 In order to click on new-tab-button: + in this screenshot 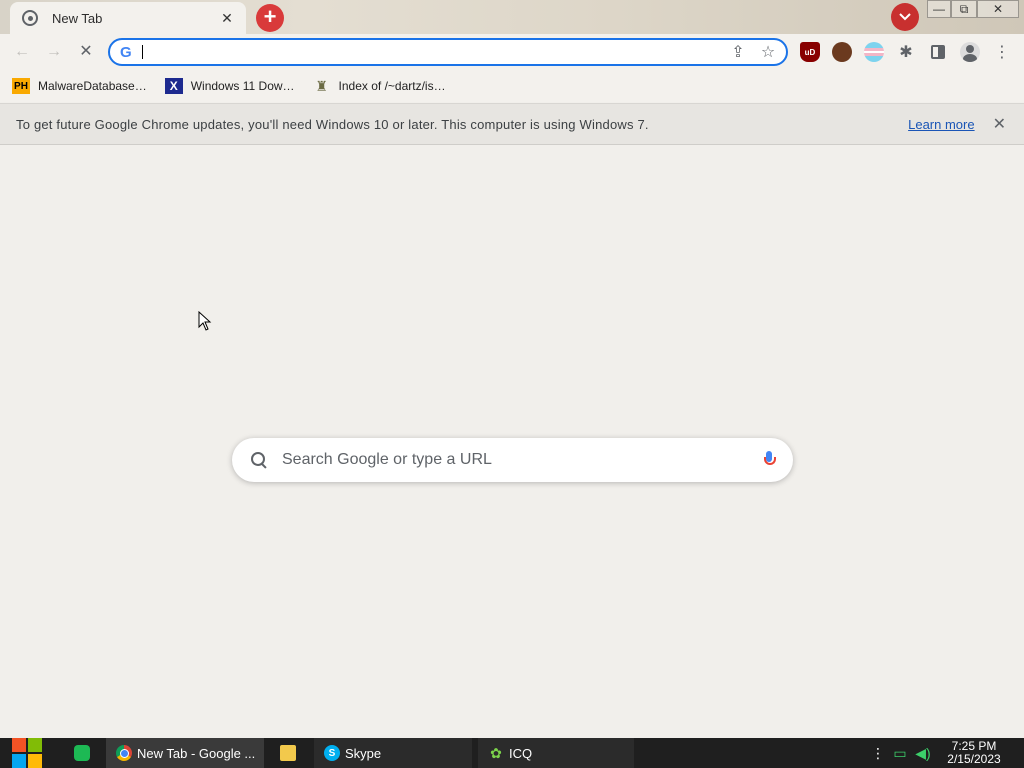, I will do `click(270, 18)`.